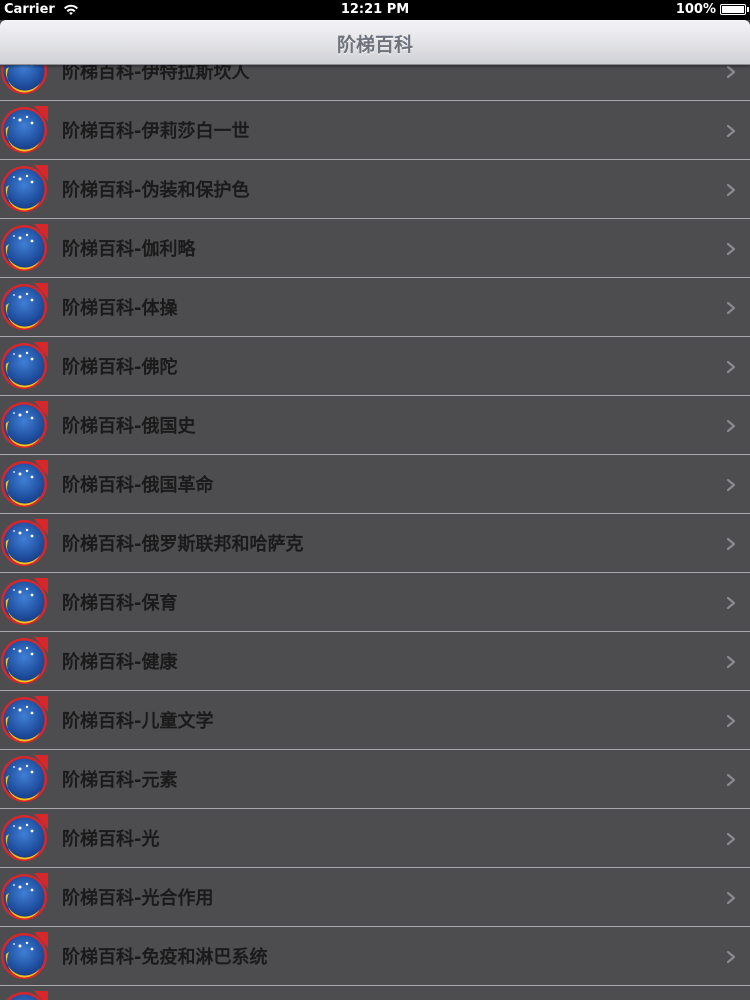  What do you see at coordinates (138, 721) in the screenshot?
I see `list-item-label: 阶梯百科-儿童文学` at bounding box center [138, 721].